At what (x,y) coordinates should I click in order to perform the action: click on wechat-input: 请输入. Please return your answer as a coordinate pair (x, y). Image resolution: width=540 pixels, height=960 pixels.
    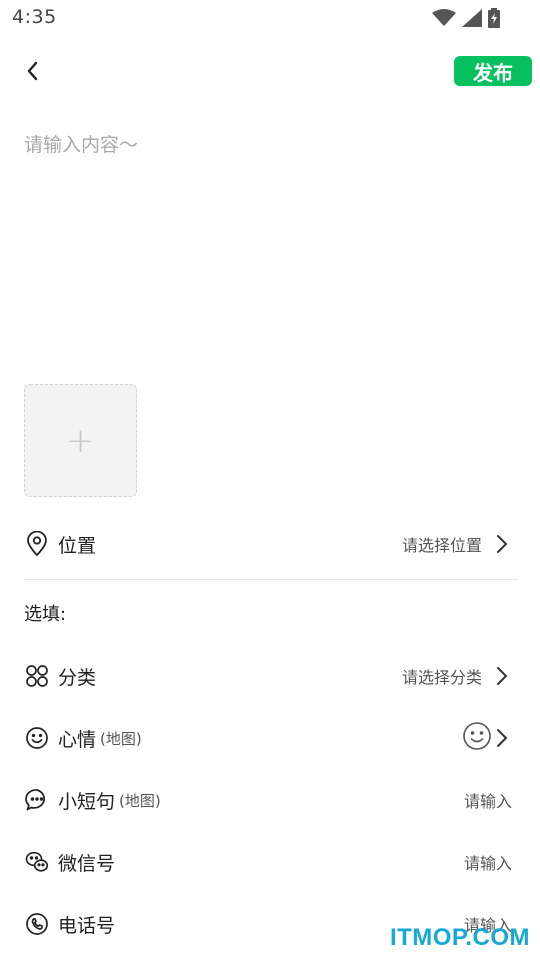
    Looking at the image, I should click on (488, 862).